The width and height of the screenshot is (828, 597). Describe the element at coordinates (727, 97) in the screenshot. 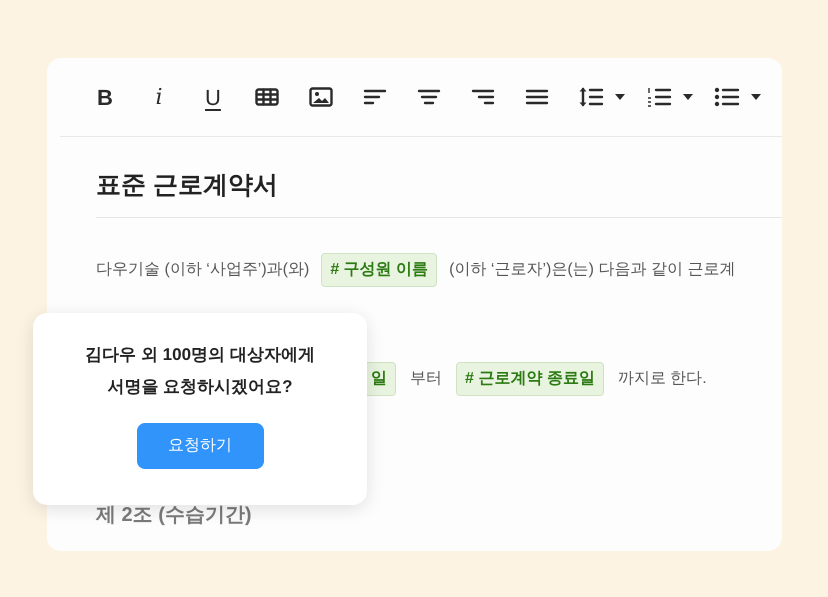

I see `bullet-list-icon` at that location.